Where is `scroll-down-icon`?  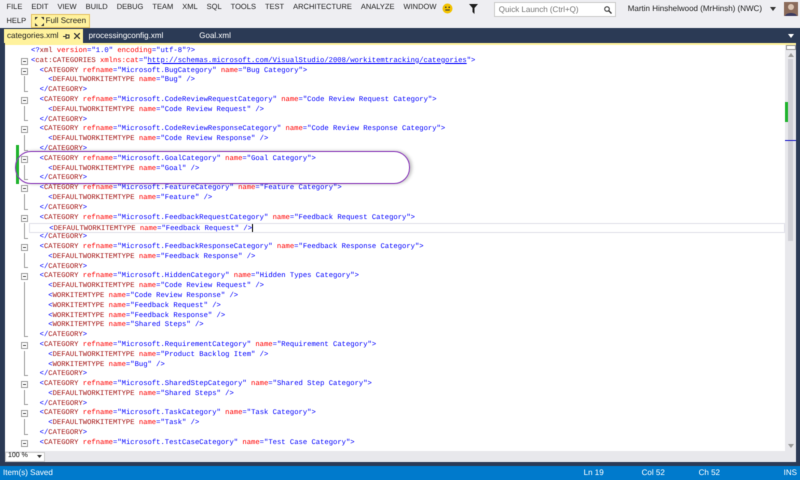 scroll-down-icon is located at coordinates (791, 446).